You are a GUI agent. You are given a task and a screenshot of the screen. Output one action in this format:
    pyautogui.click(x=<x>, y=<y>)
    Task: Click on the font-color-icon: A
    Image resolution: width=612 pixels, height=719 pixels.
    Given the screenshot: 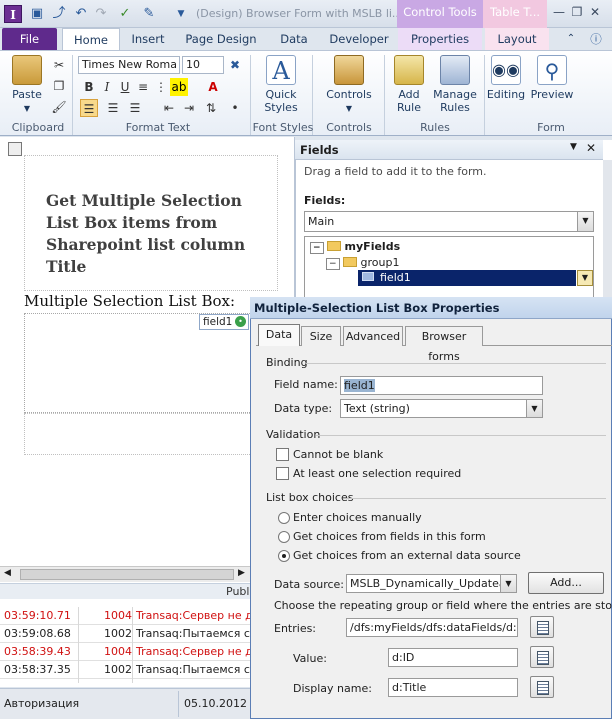 What is the action you would take?
    pyautogui.click(x=213, y=87)
    